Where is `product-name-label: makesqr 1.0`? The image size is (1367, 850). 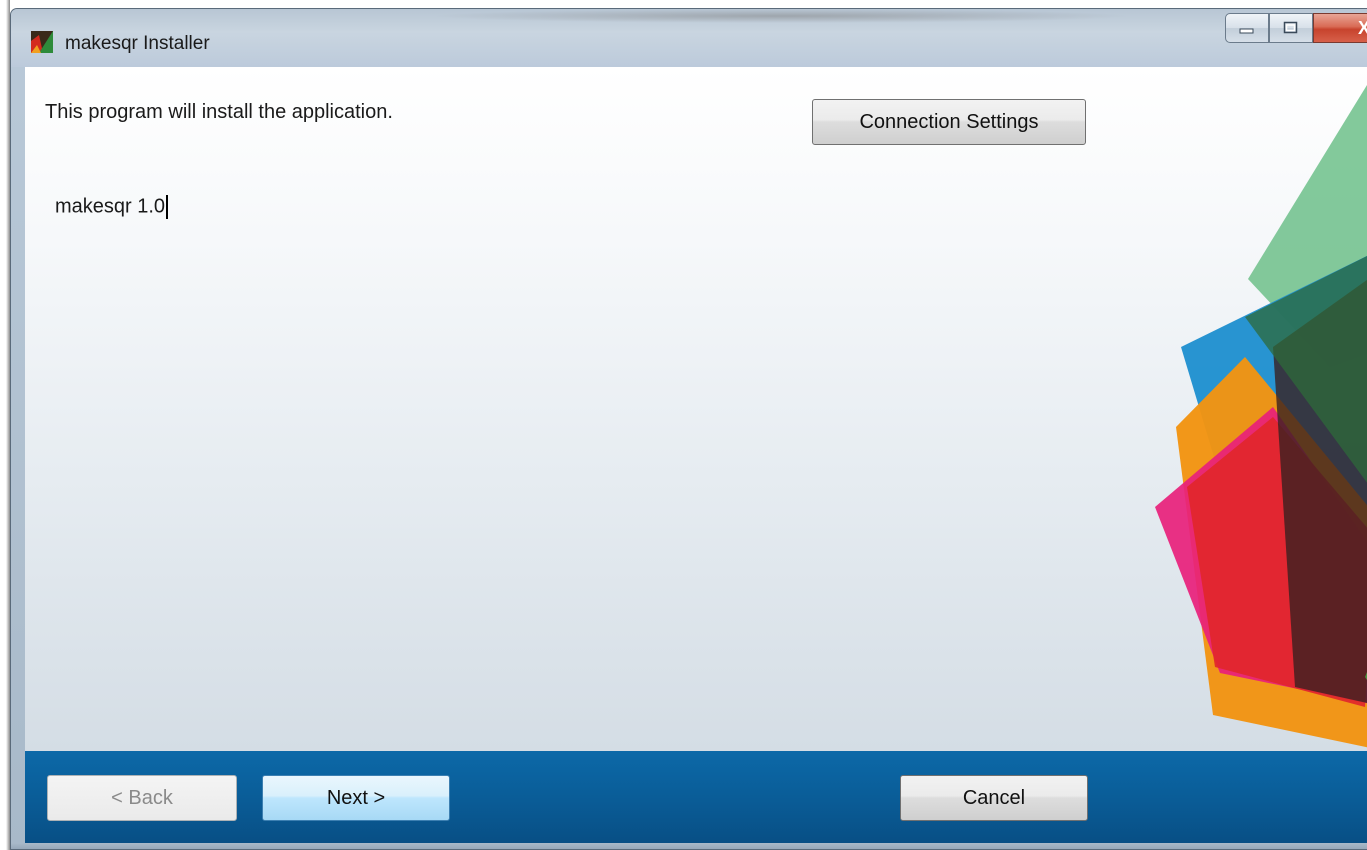 product-name-label: makesqr 1.0 is located at coordinates (110, 206).